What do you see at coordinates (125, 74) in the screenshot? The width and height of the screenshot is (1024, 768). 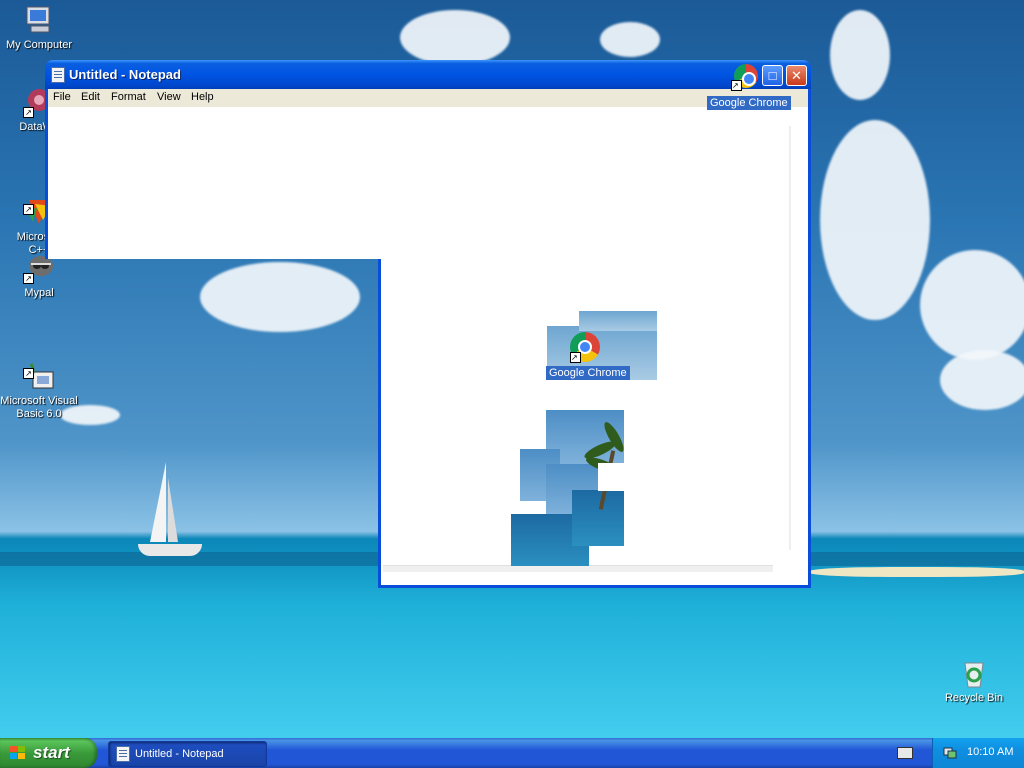 I see `window-title: Untitled - Notepad` at bounding box center [125, 74].